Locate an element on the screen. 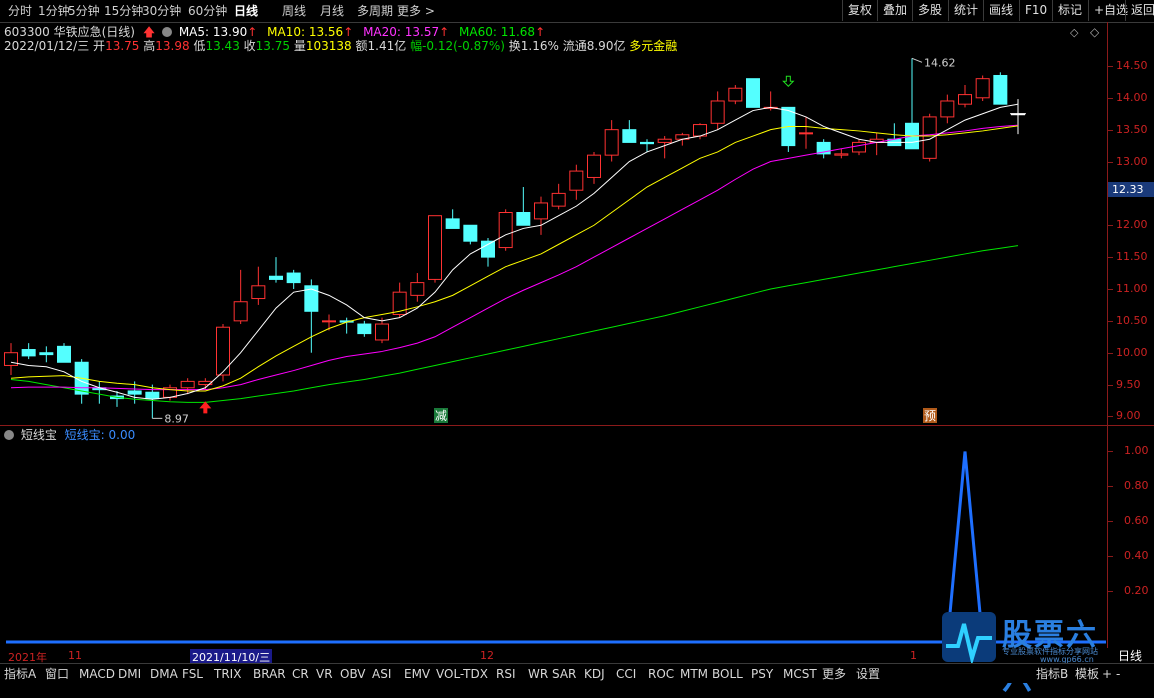 The image size is (1154, 698). indicator-tab-1: 窗口 is located at coordinates (57, 674).